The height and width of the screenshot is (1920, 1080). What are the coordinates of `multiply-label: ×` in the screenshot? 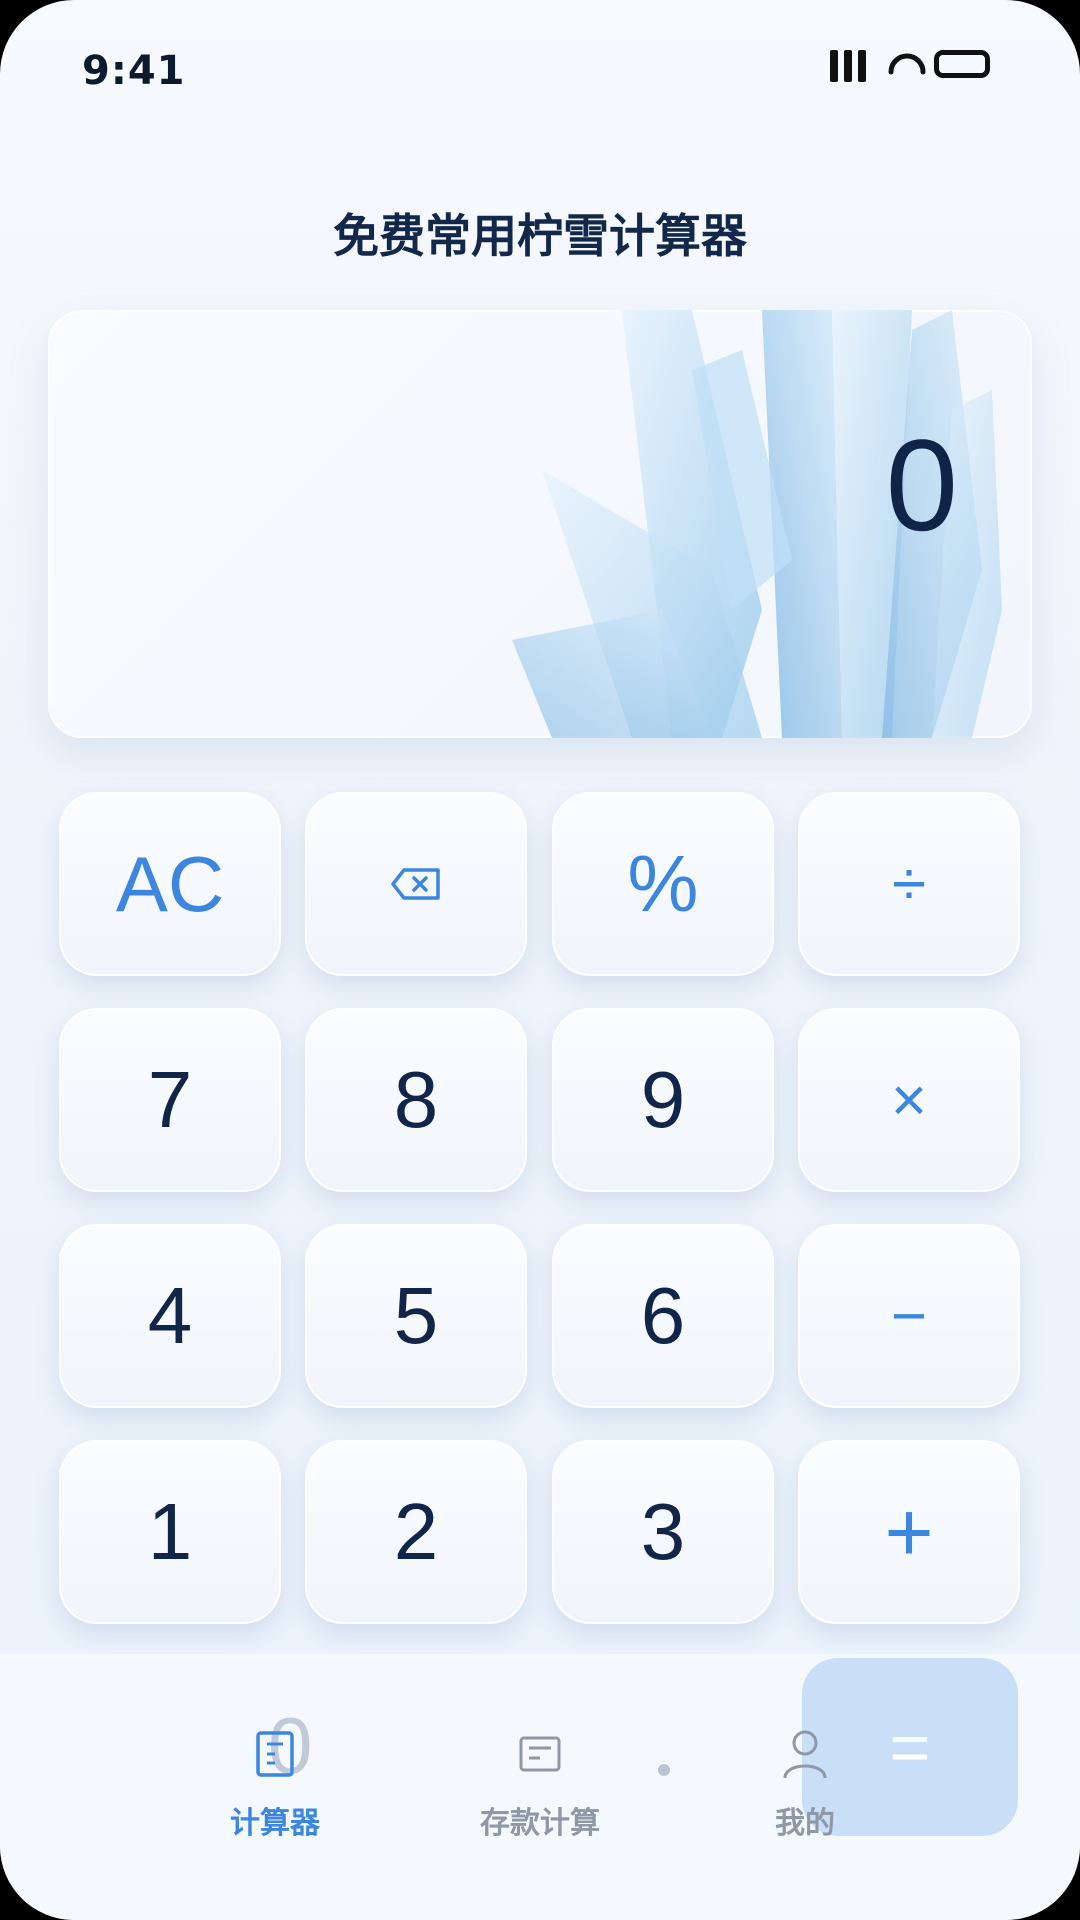 It's located at (909, 1100).